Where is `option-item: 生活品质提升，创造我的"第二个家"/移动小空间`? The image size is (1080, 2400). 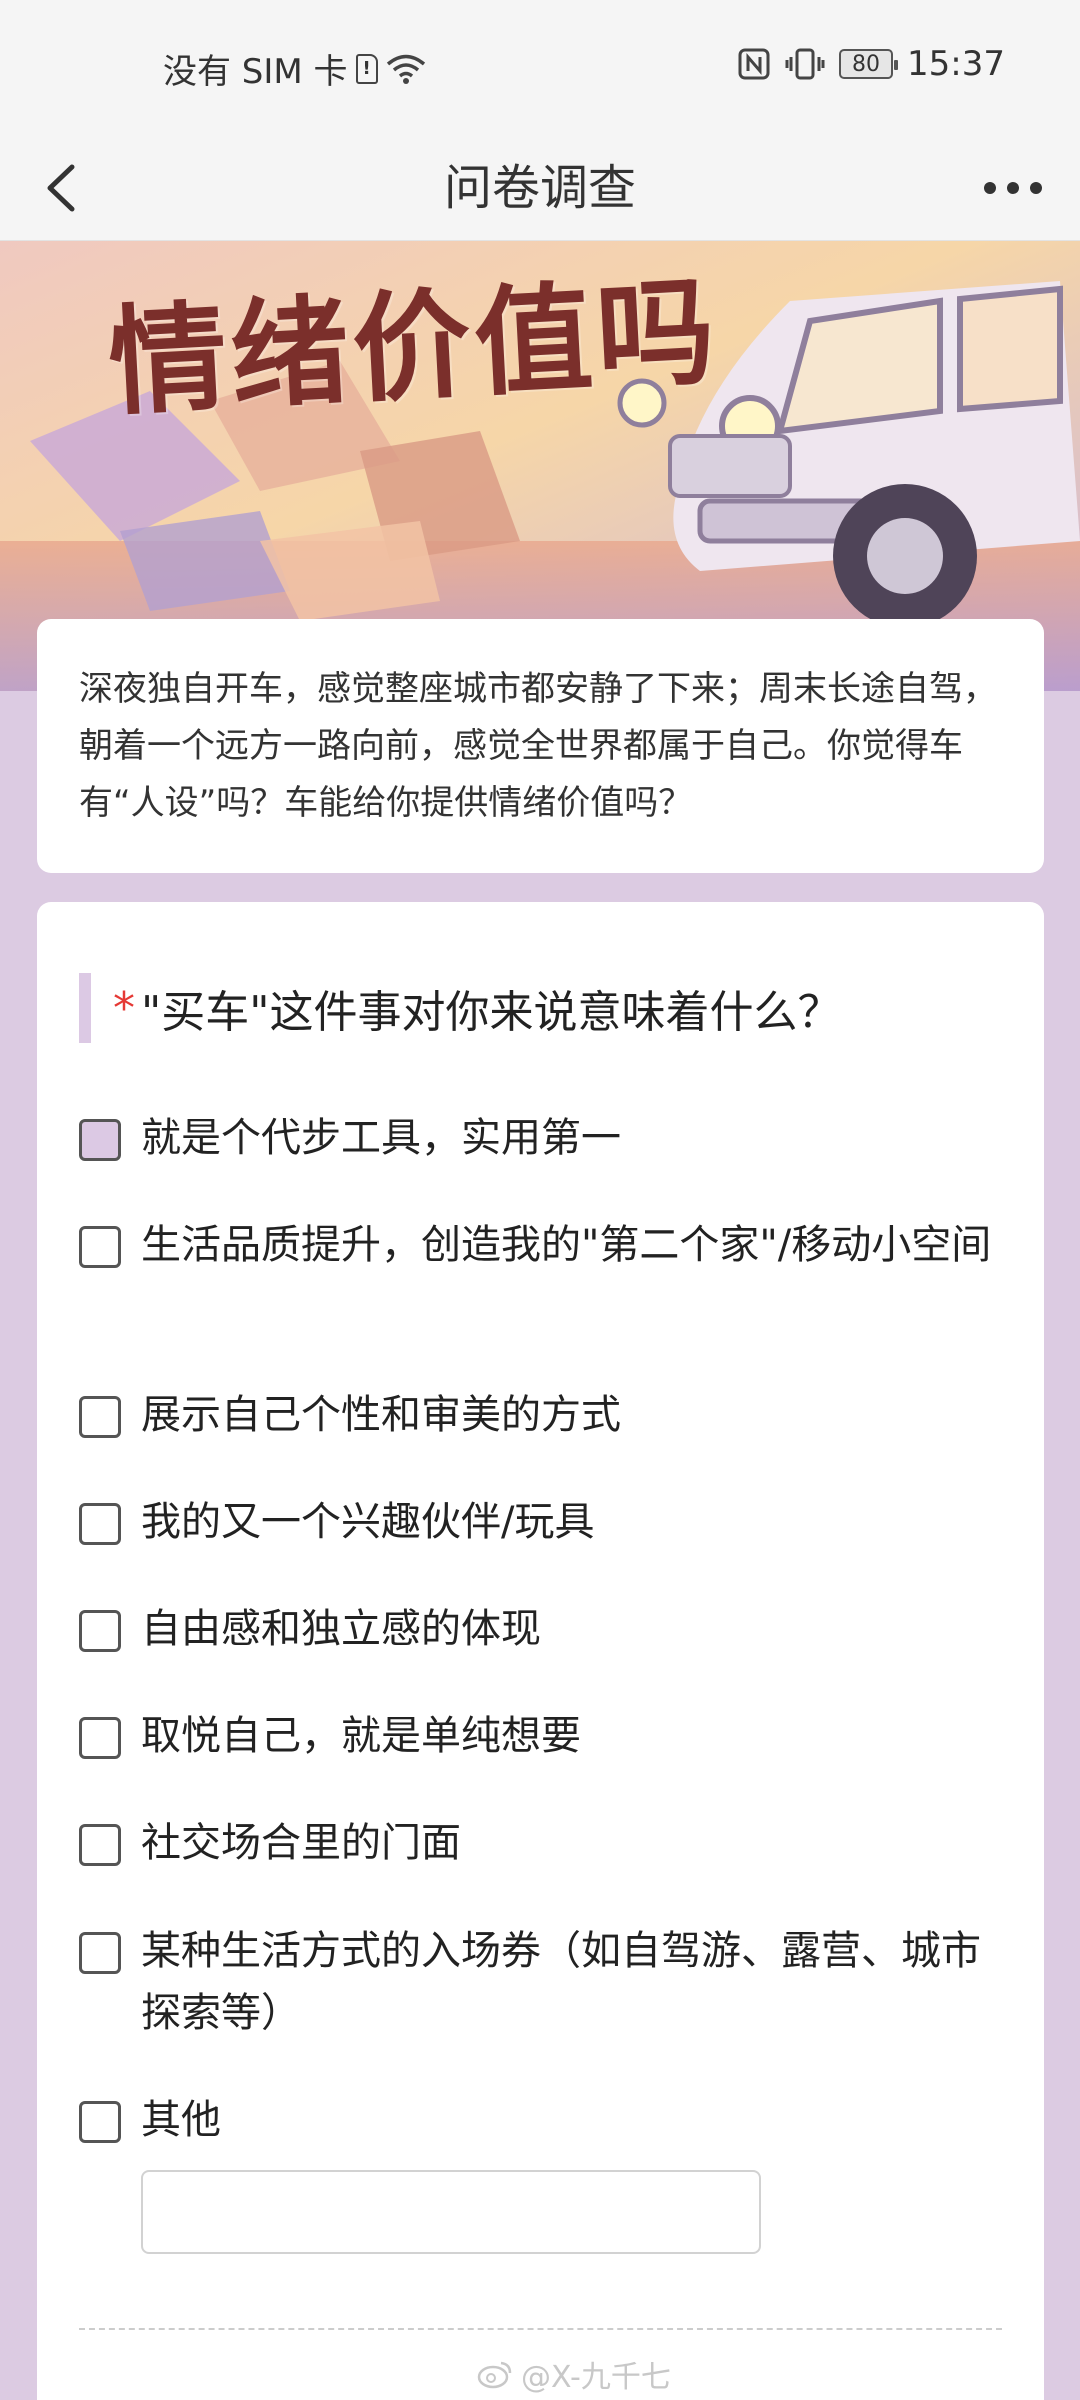
option-item: 生活品质提升，创造我的"第二个家"/移动小空间 is located at coordinates (539, 1249).